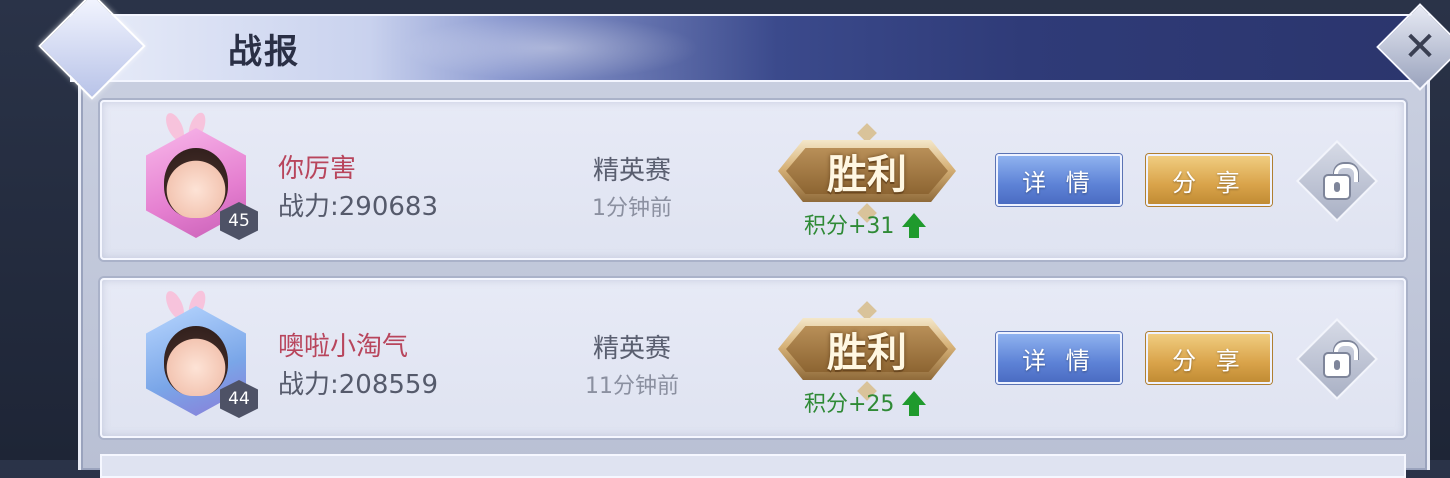 The height and width of the screenshot is (478, 1450). What do you see at coordinates (358, 385) in the screenshot?
I see `player-power: 战力:208559` at bounding box center [358, 385].